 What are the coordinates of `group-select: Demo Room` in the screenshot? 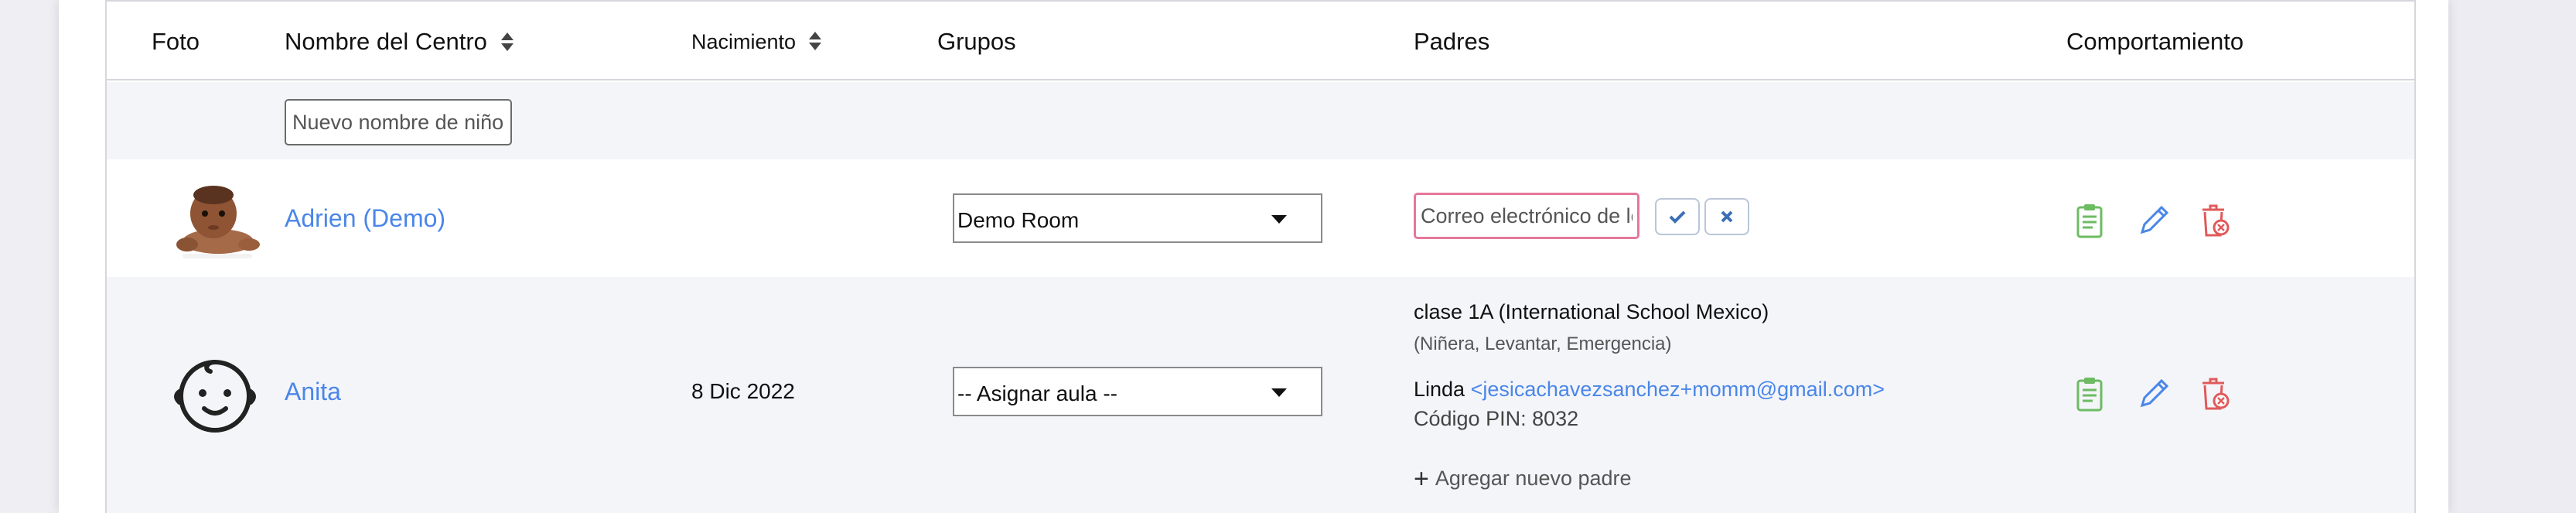 It's located at (1137, 218).